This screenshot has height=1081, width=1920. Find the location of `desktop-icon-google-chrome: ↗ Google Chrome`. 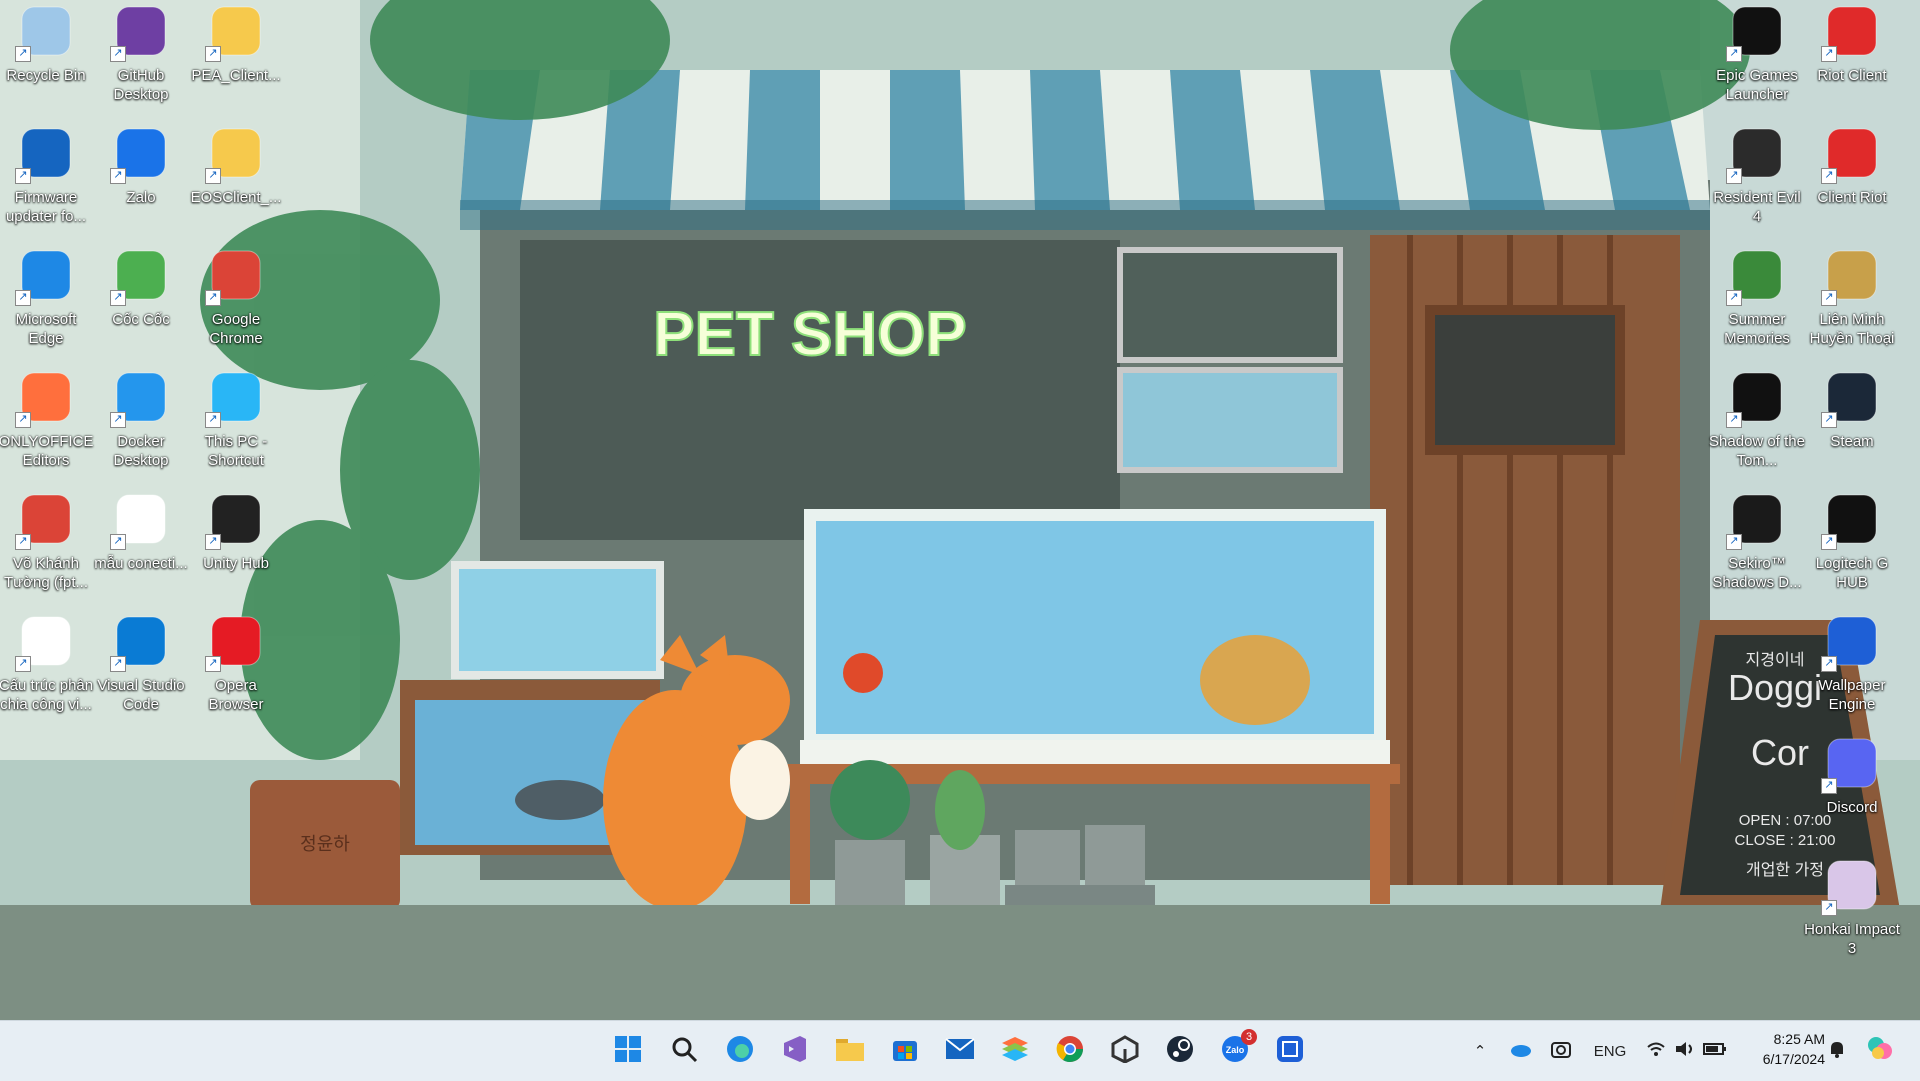

desktop-icon-google-chrome: ↗ Google Chrome is located at coordinates (236, 303).